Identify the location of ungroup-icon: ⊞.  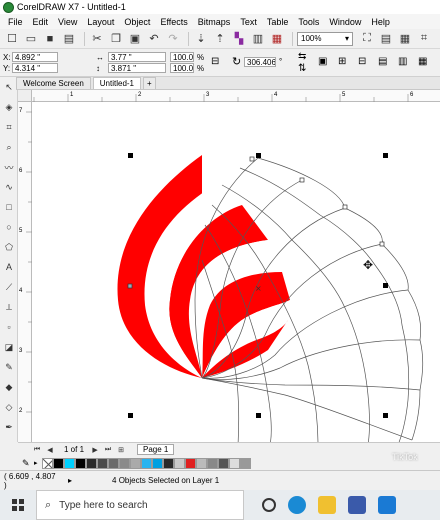
(342, 62).